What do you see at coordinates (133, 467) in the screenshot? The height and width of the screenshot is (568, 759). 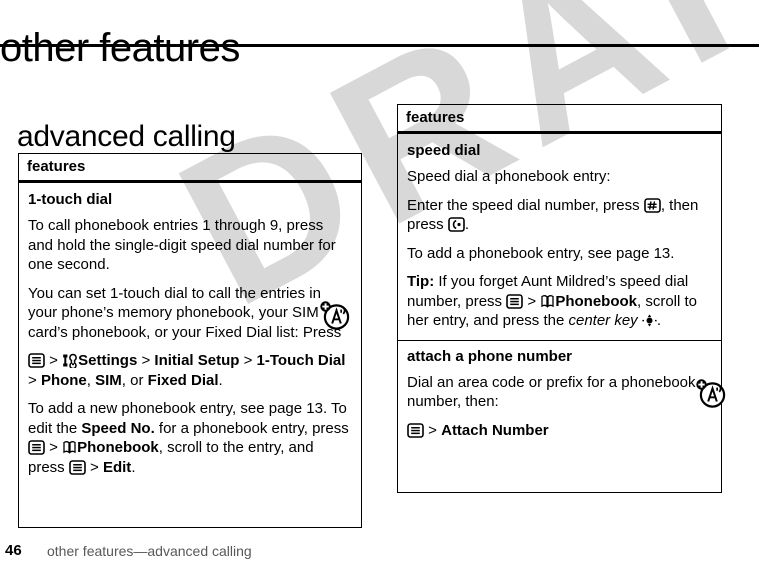 I see `period-2: .` at bounding box center [133, 467].